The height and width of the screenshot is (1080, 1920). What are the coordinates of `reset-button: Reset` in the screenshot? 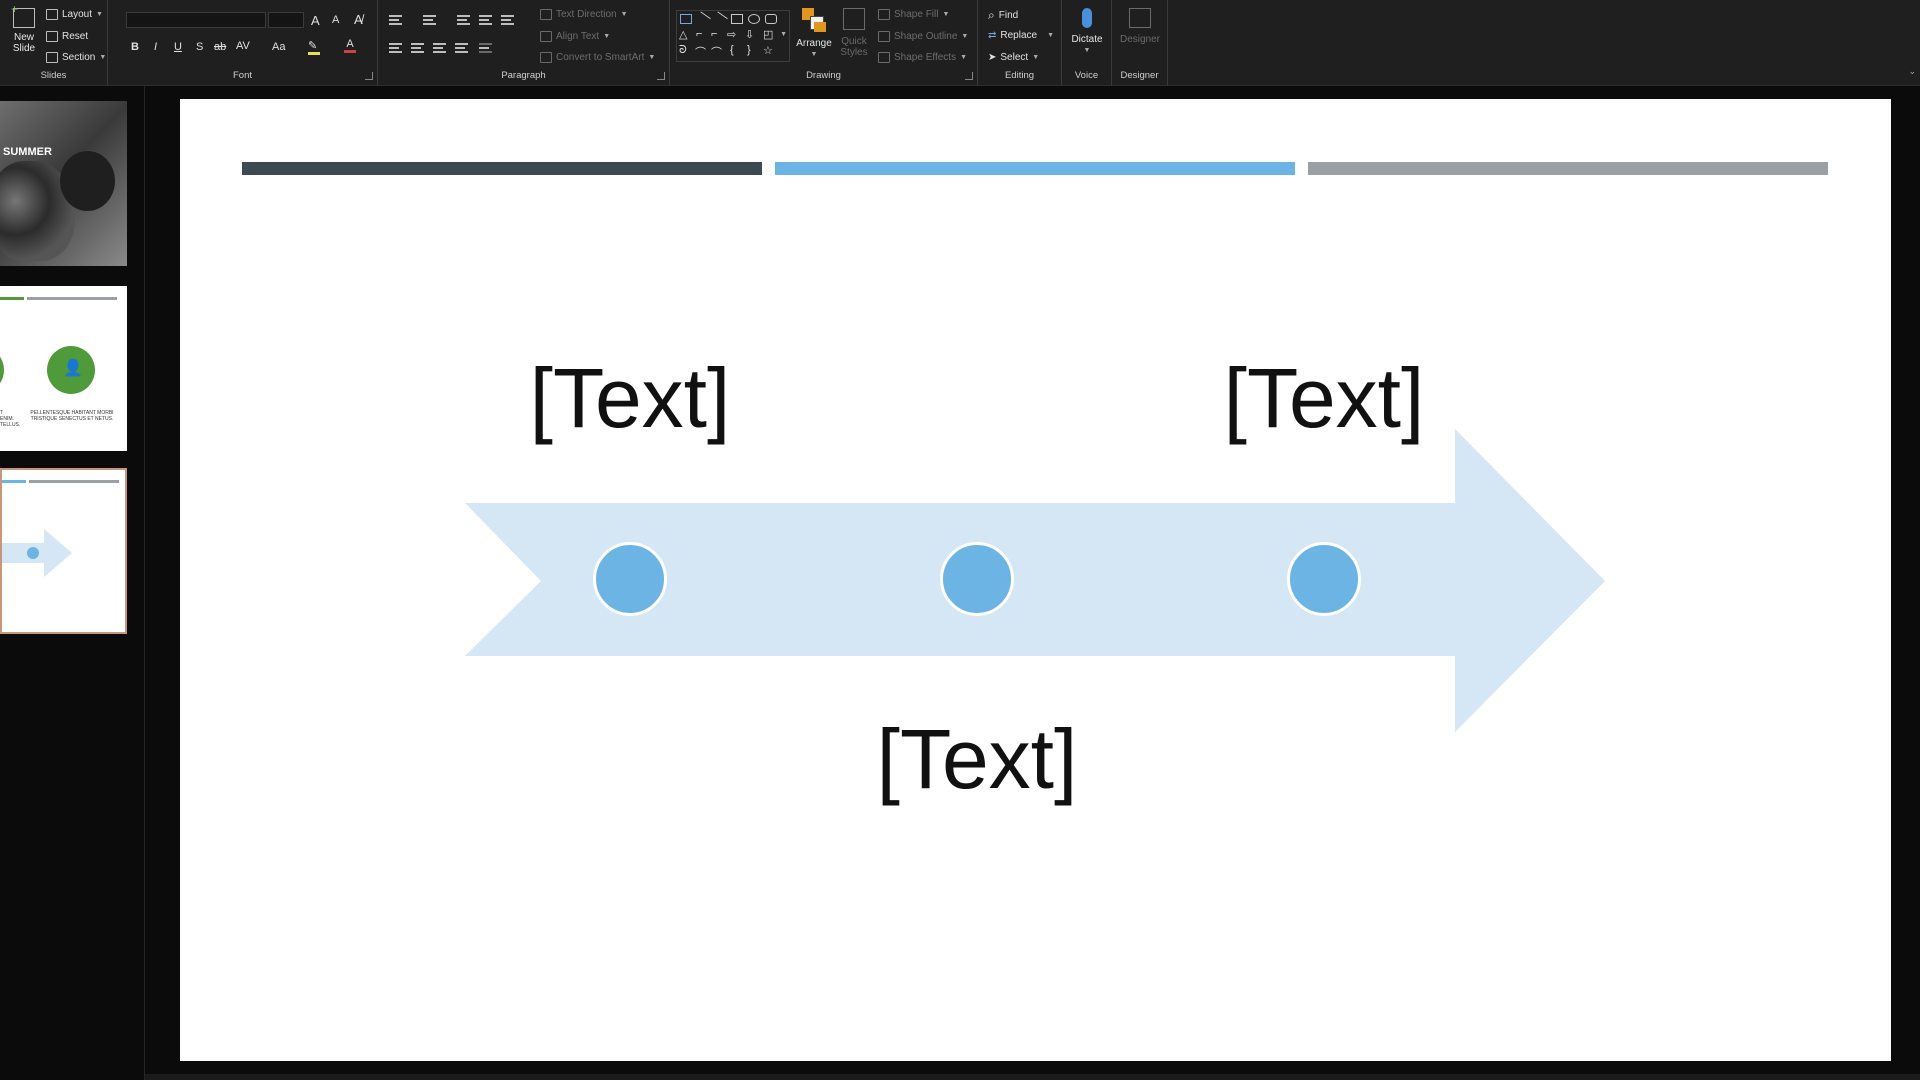 It's located at (67, 36).